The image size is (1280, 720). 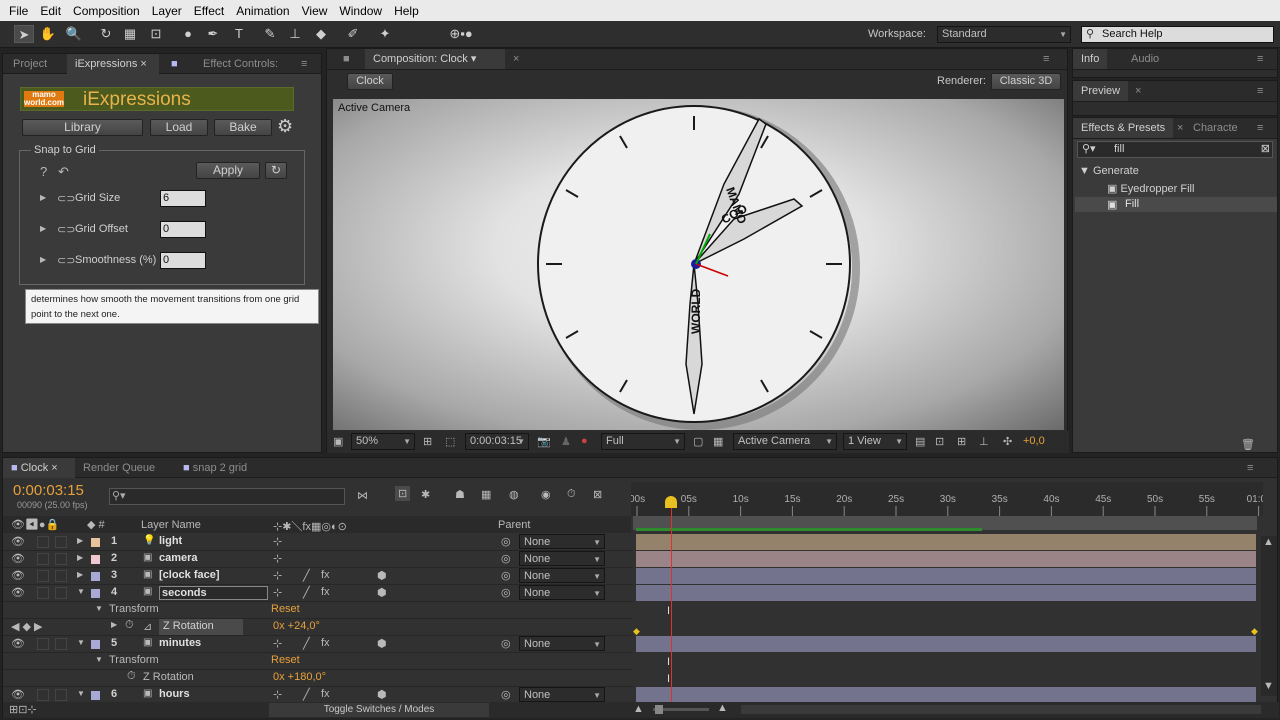 I want to click on layer-name: light, so click(x=170, y=541).